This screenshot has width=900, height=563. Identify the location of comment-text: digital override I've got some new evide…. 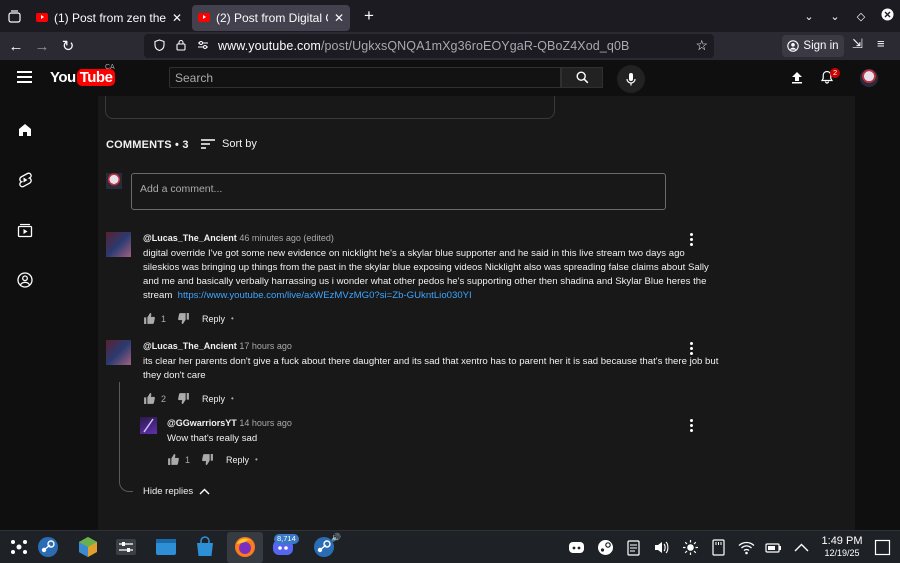
(433, 275).